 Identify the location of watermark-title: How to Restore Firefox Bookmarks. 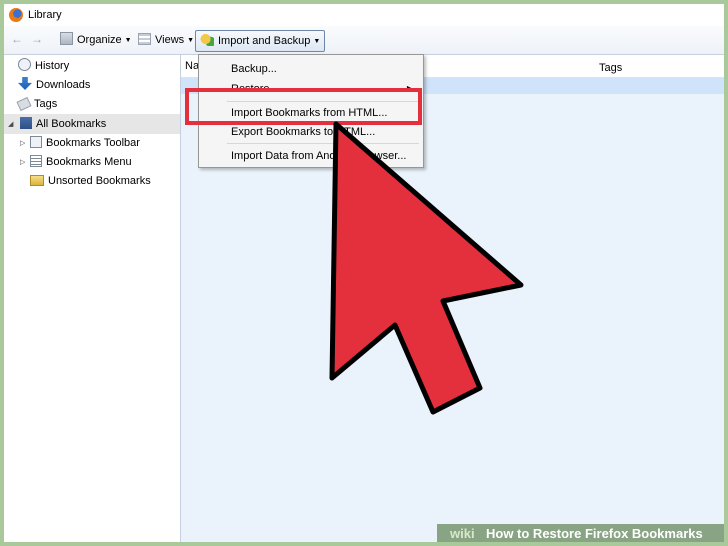
(594, 533).